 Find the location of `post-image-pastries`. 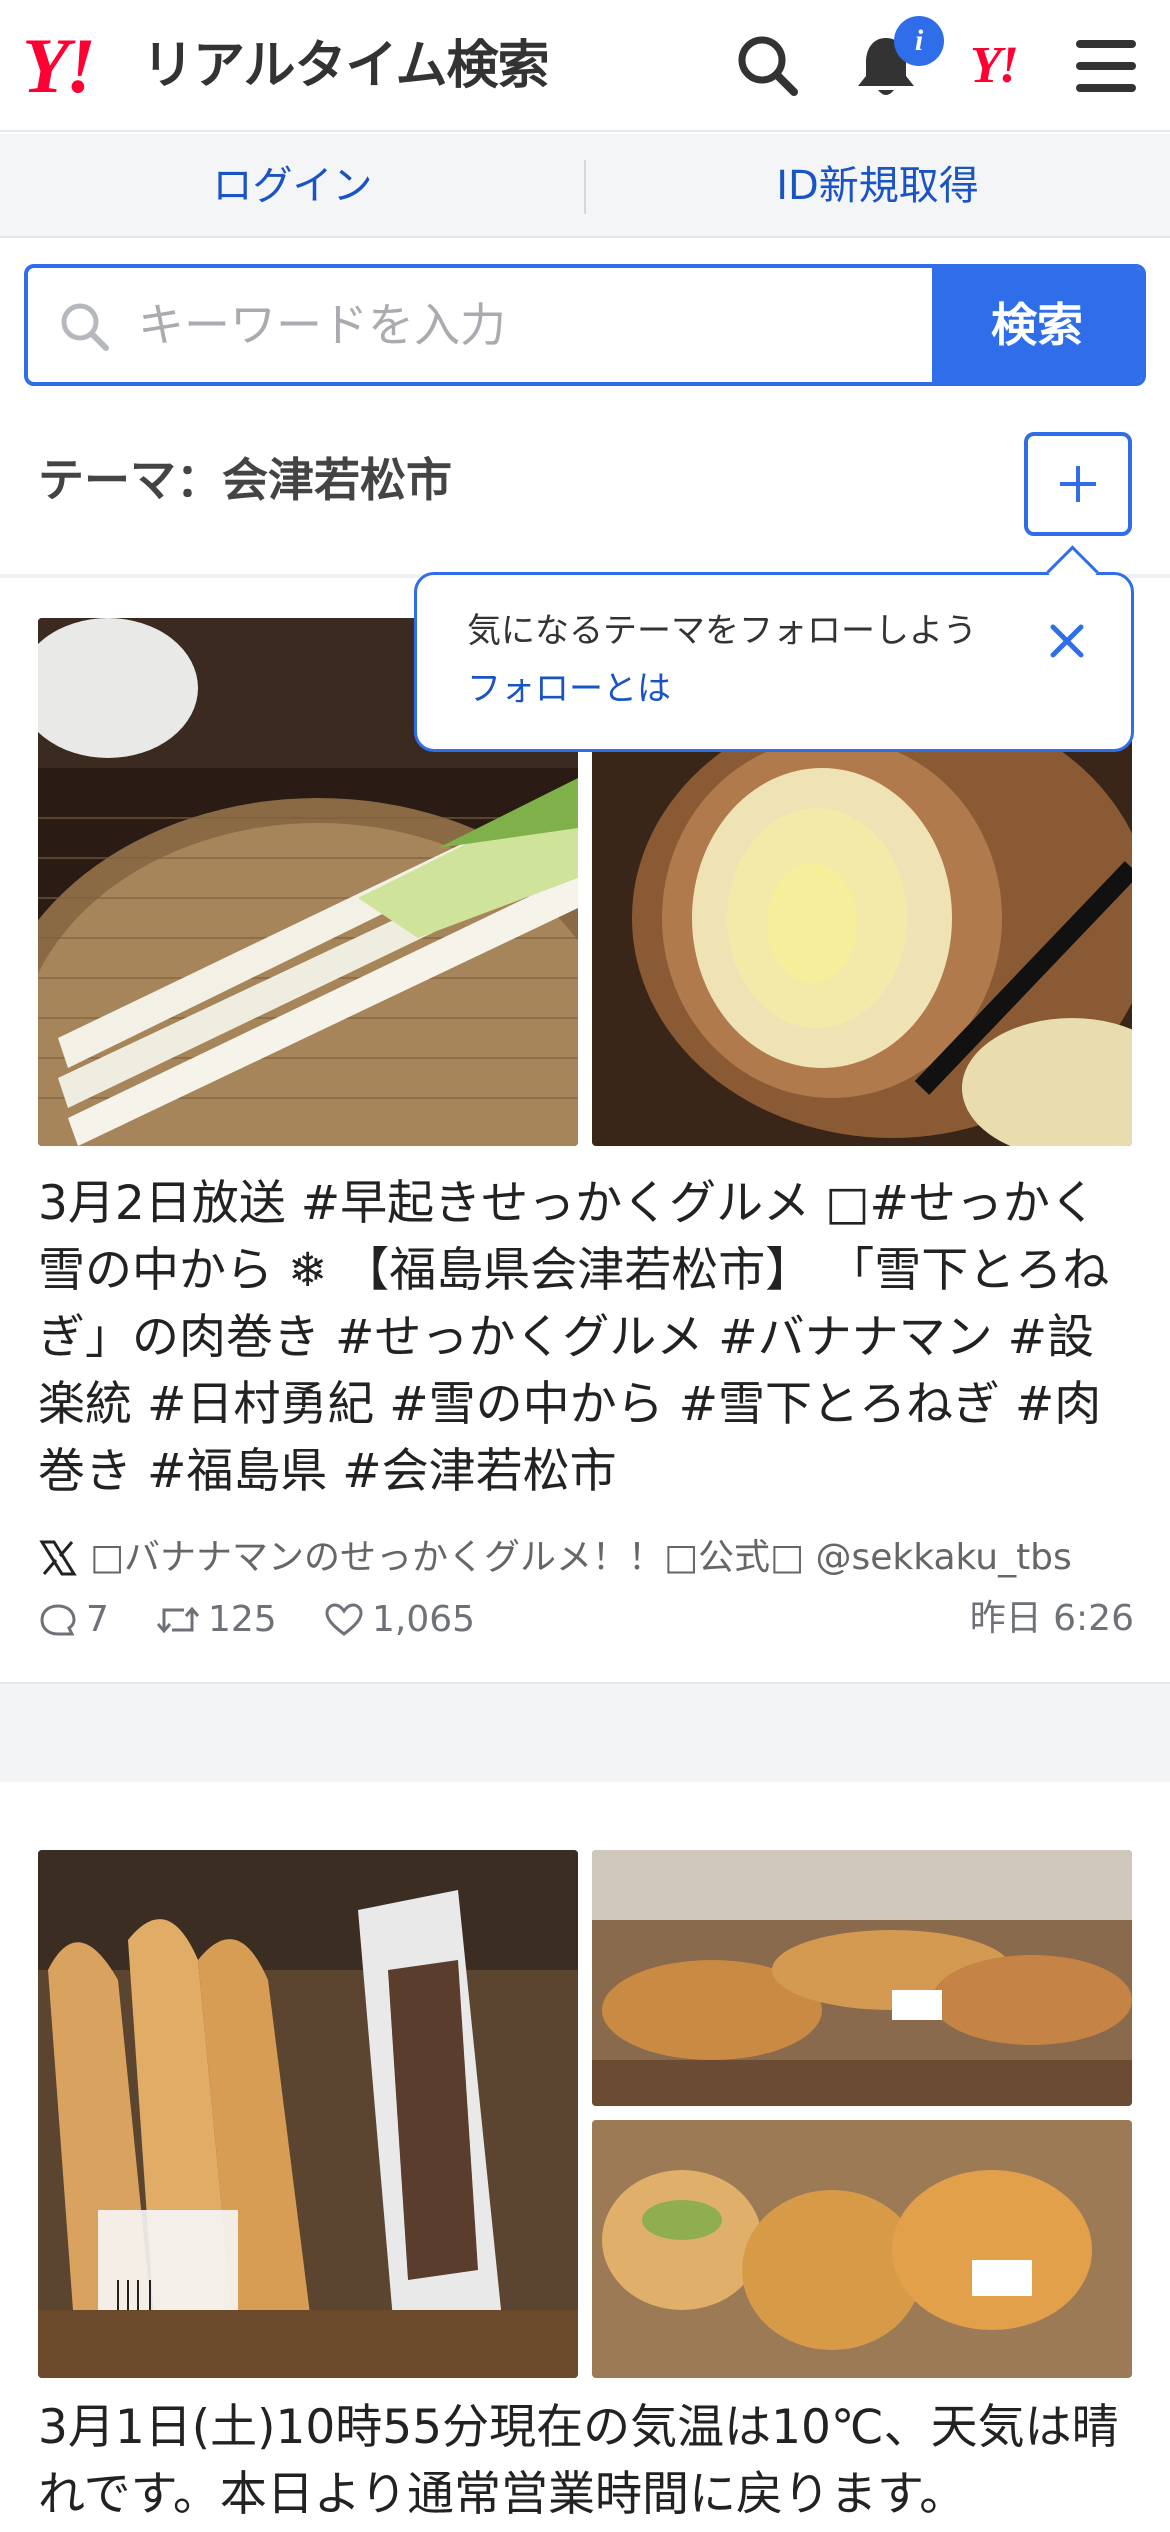

post-image-pastries is located at coordinates (862, 2249).